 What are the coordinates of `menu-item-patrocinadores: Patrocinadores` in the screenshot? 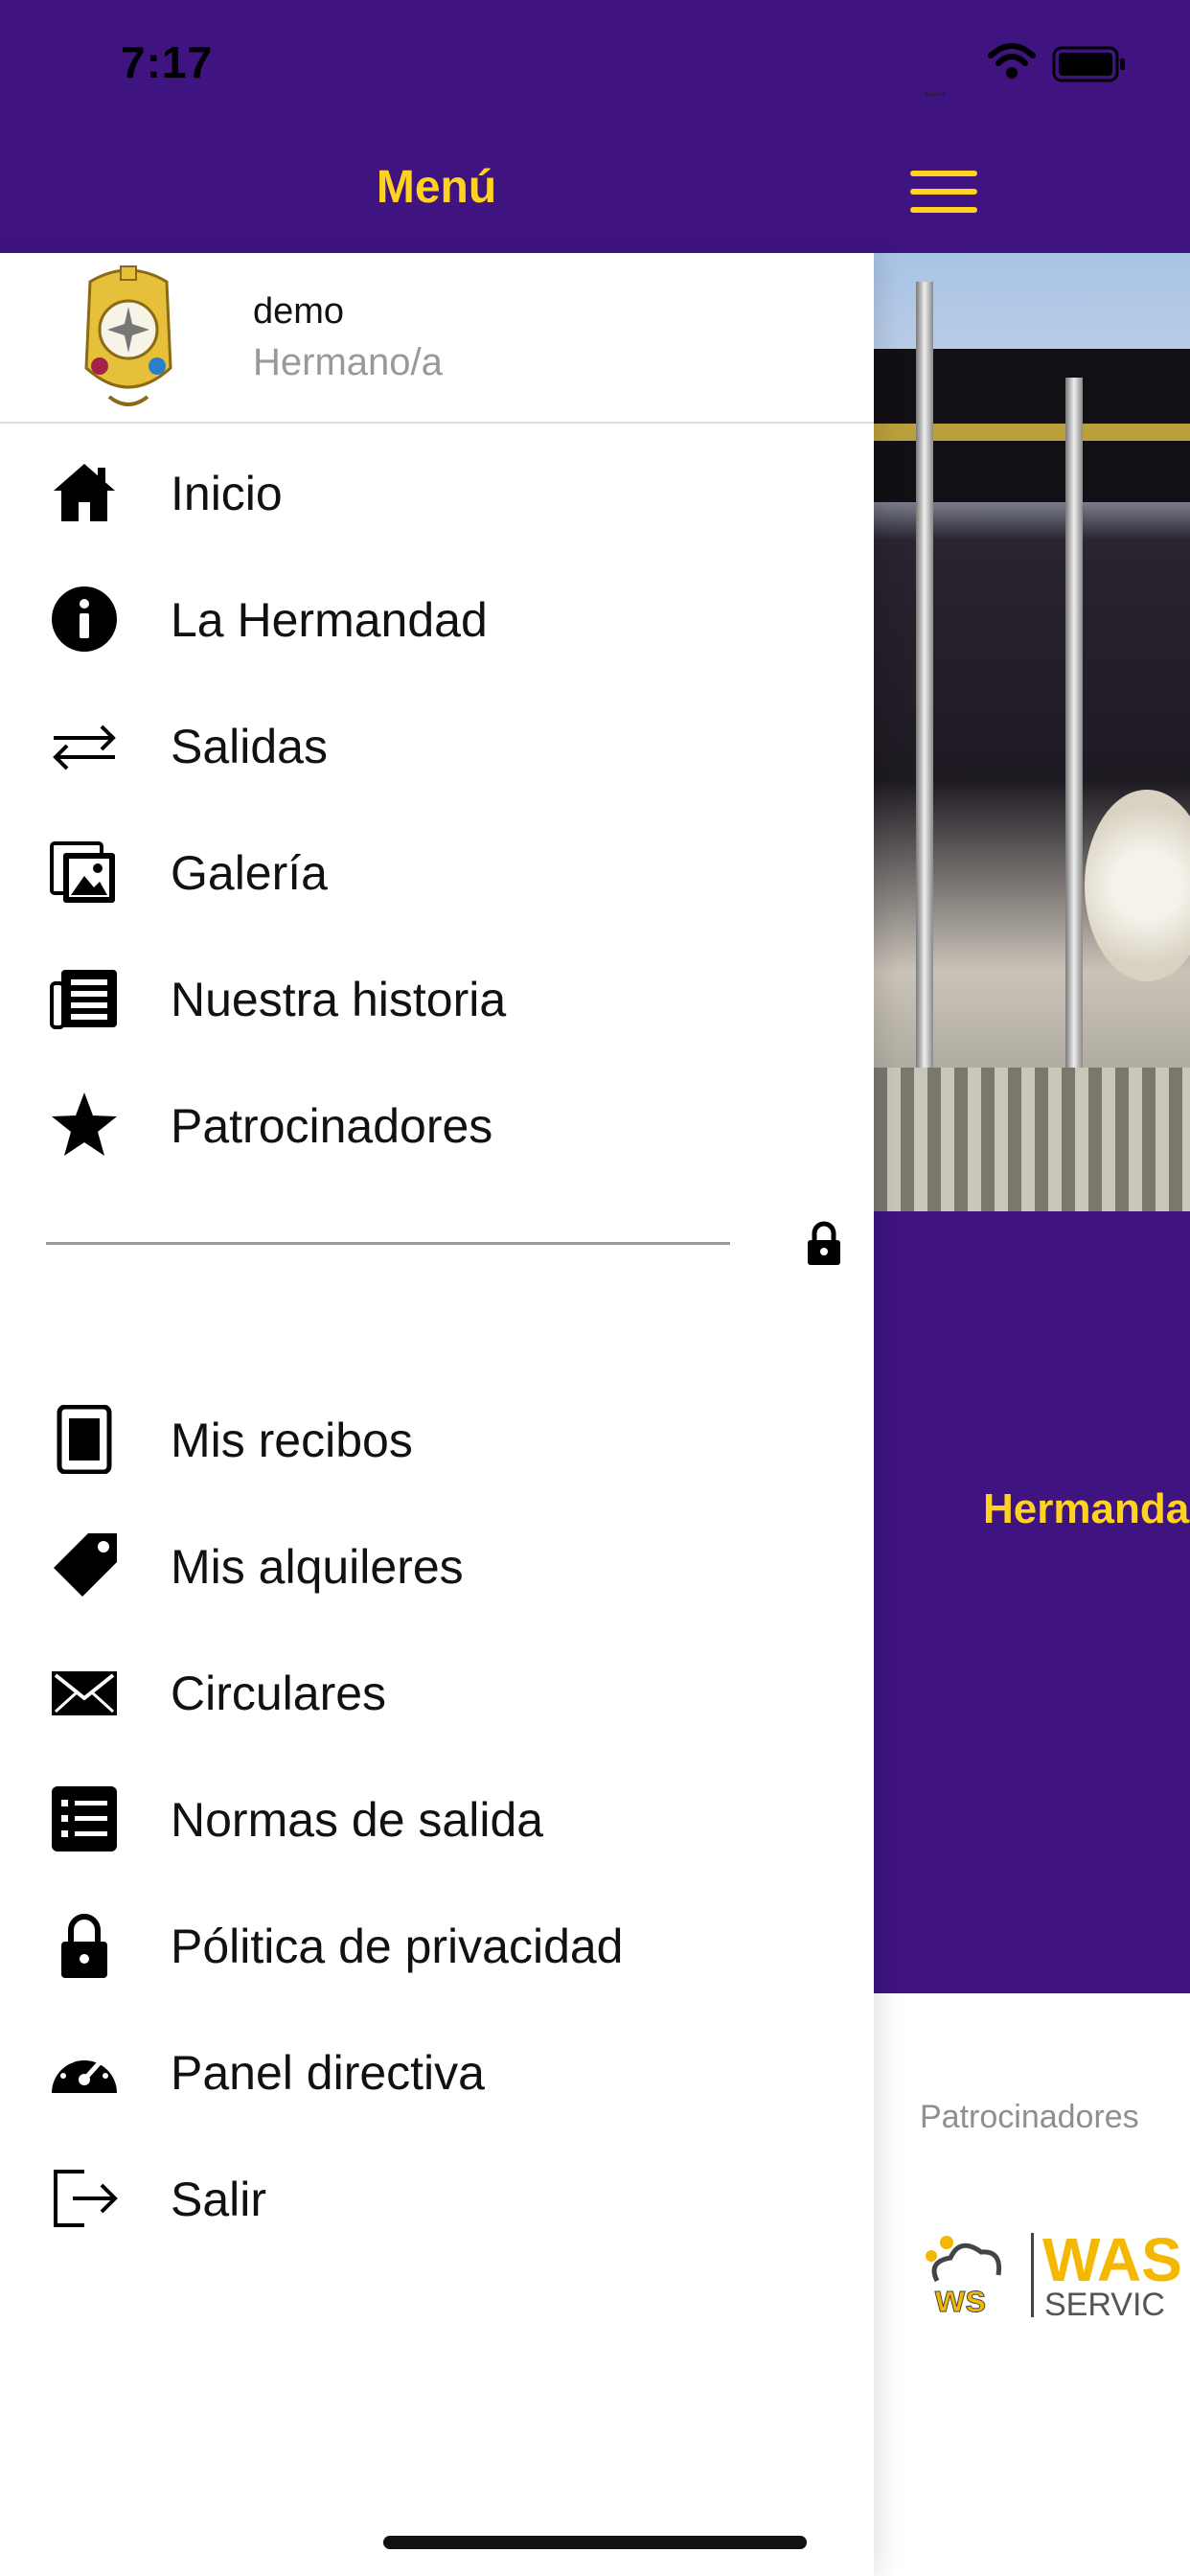 It's located at (437, 1119).